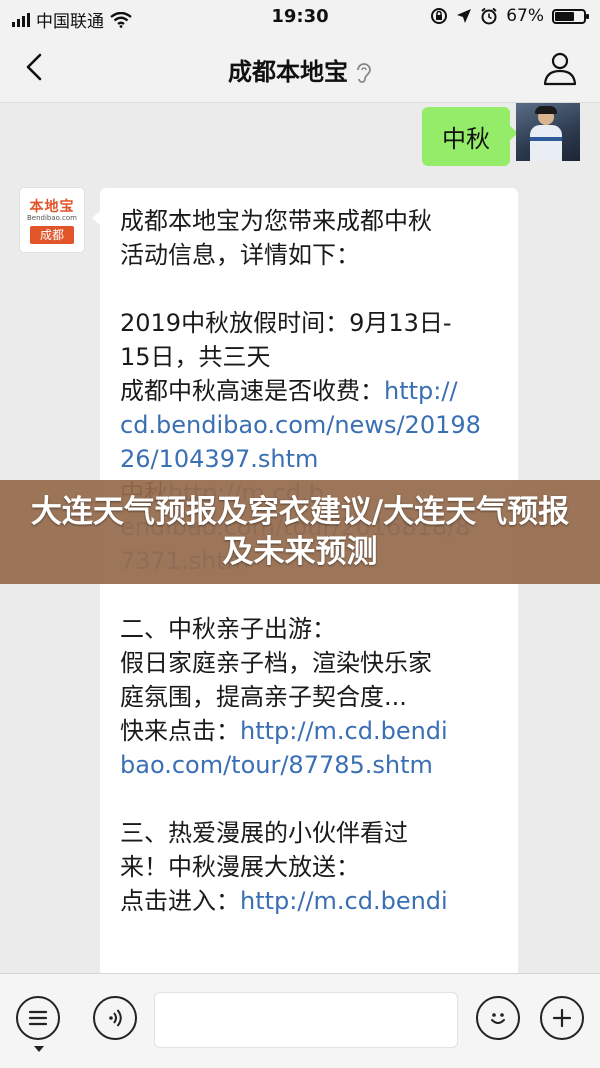  I want to click on message-line: 15日，共三天, so click(310, 357).